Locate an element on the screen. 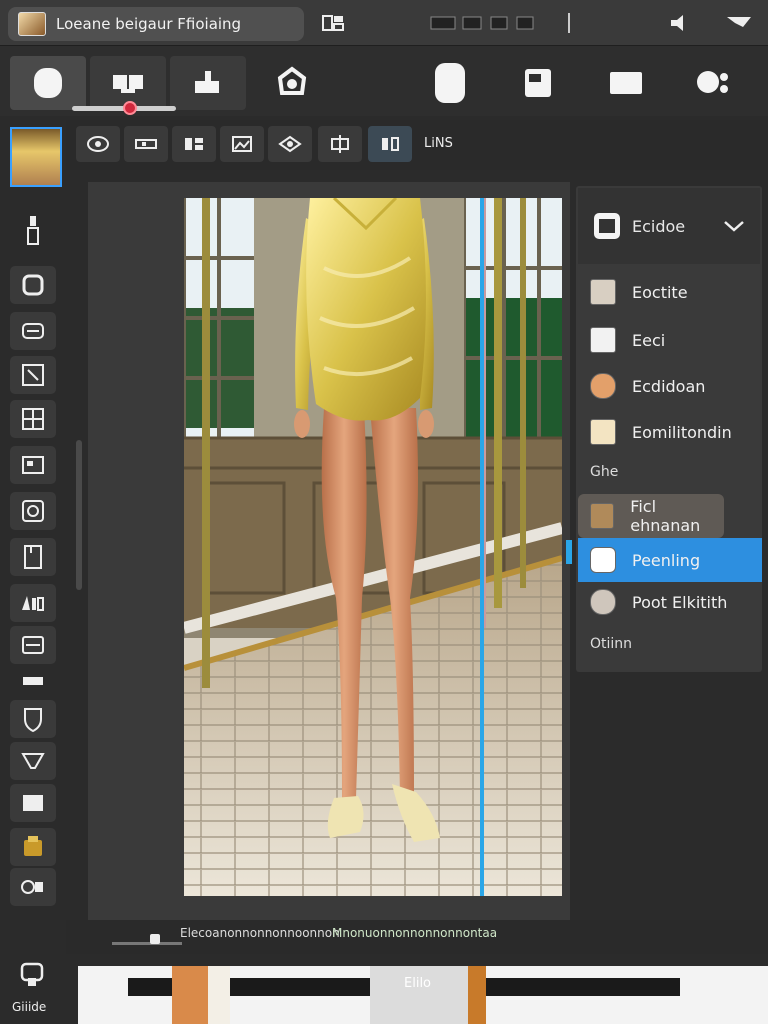  page-tool is located at coordinates (33, 557).